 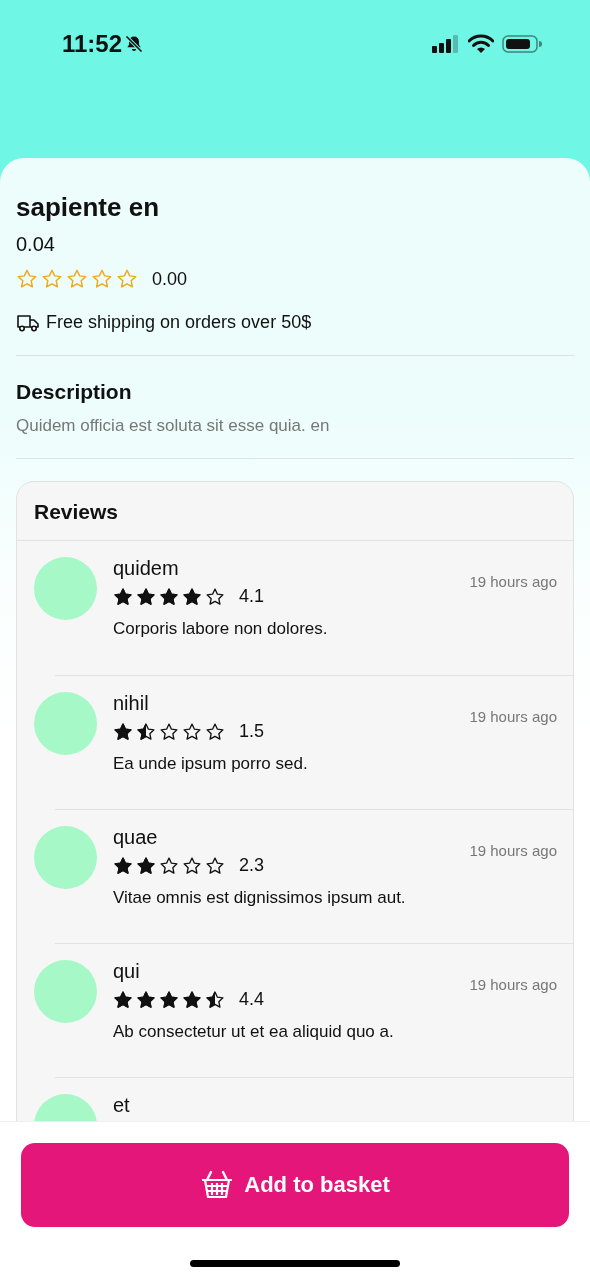 What do you see at coordinates (211, 764) in the screenshot?
I see `review-text: Ea unde ipsum porro sed.` at bounding box center [211, 764].